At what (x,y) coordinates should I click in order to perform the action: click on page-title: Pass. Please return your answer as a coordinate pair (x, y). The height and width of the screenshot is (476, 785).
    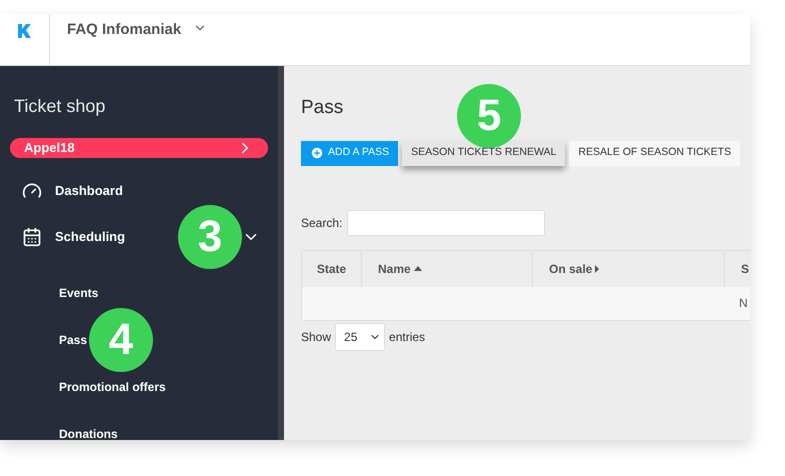
    Looking at the image, I should click on (322, 108).